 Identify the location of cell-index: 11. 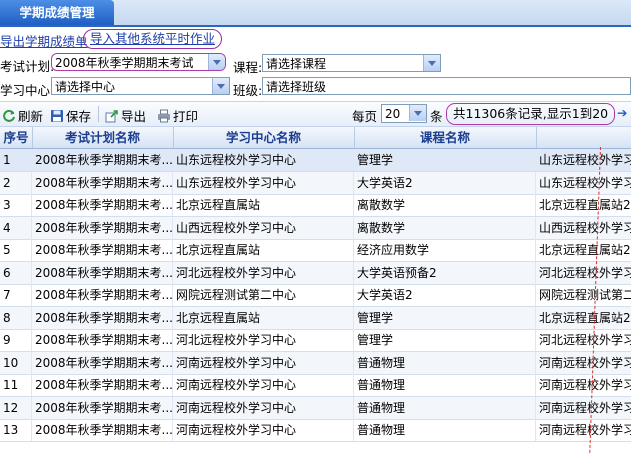
(16, 385).